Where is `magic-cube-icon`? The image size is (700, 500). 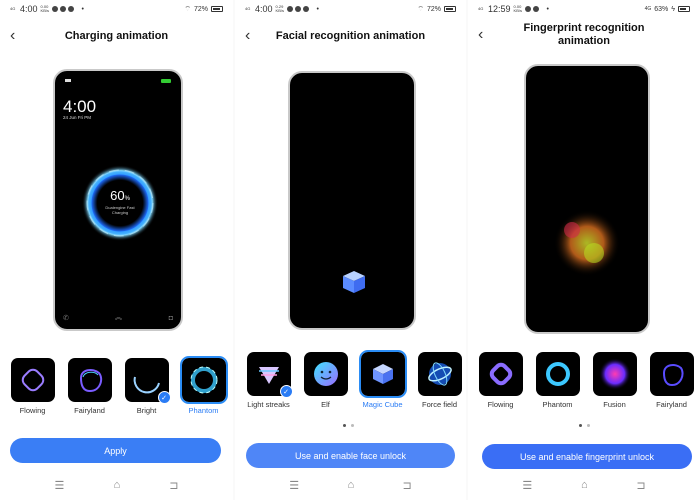 magic-cube-icon is located at coordinates (382, 374).